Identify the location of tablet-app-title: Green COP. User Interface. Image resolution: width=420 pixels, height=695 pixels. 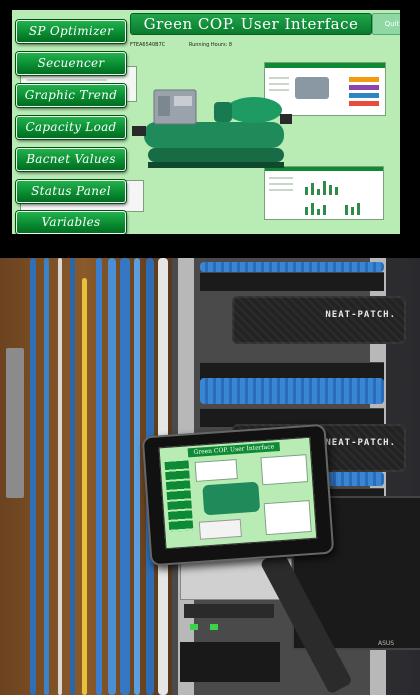
(234, 449).